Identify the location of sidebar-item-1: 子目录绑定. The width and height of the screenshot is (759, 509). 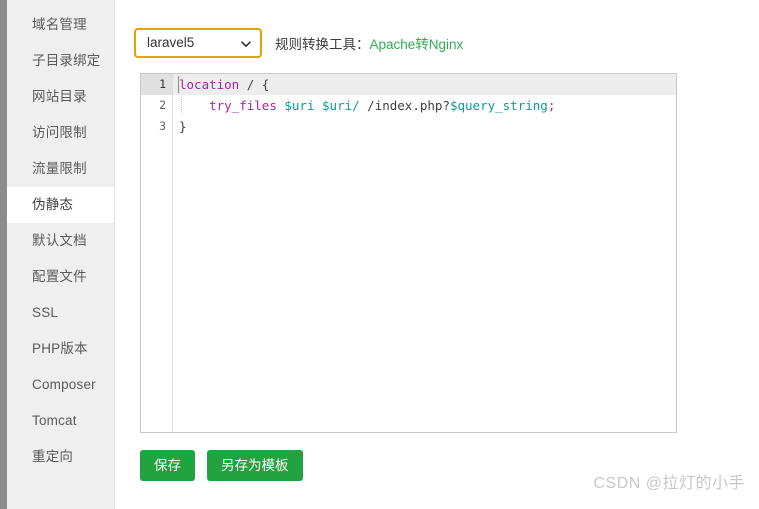
(60, 61).